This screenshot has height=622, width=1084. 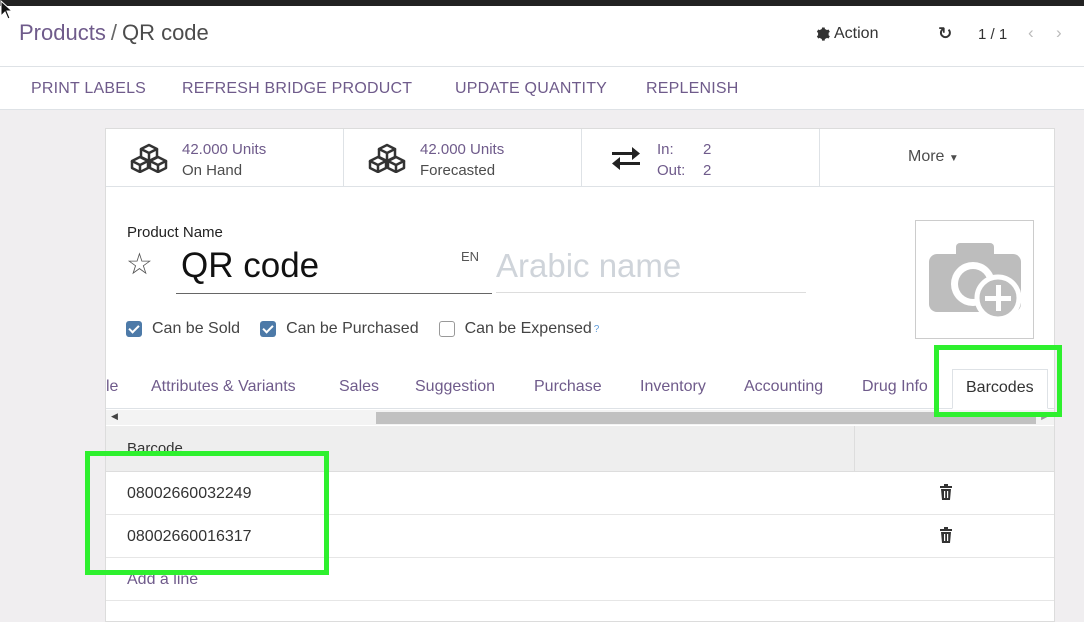 I want to click on can-be-sold-checkbox: Can be Sold, so click(x=183, y=329).